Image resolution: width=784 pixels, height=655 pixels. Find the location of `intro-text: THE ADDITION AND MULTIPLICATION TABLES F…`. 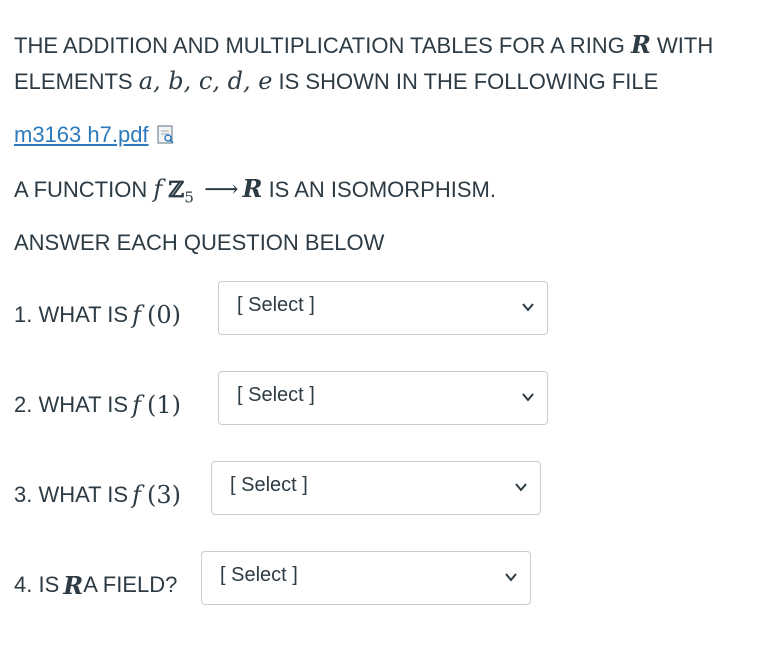

intro-text: THE ADDITION AND MULTIPLICATION TABLES F… is located at coordinates (322, 45).